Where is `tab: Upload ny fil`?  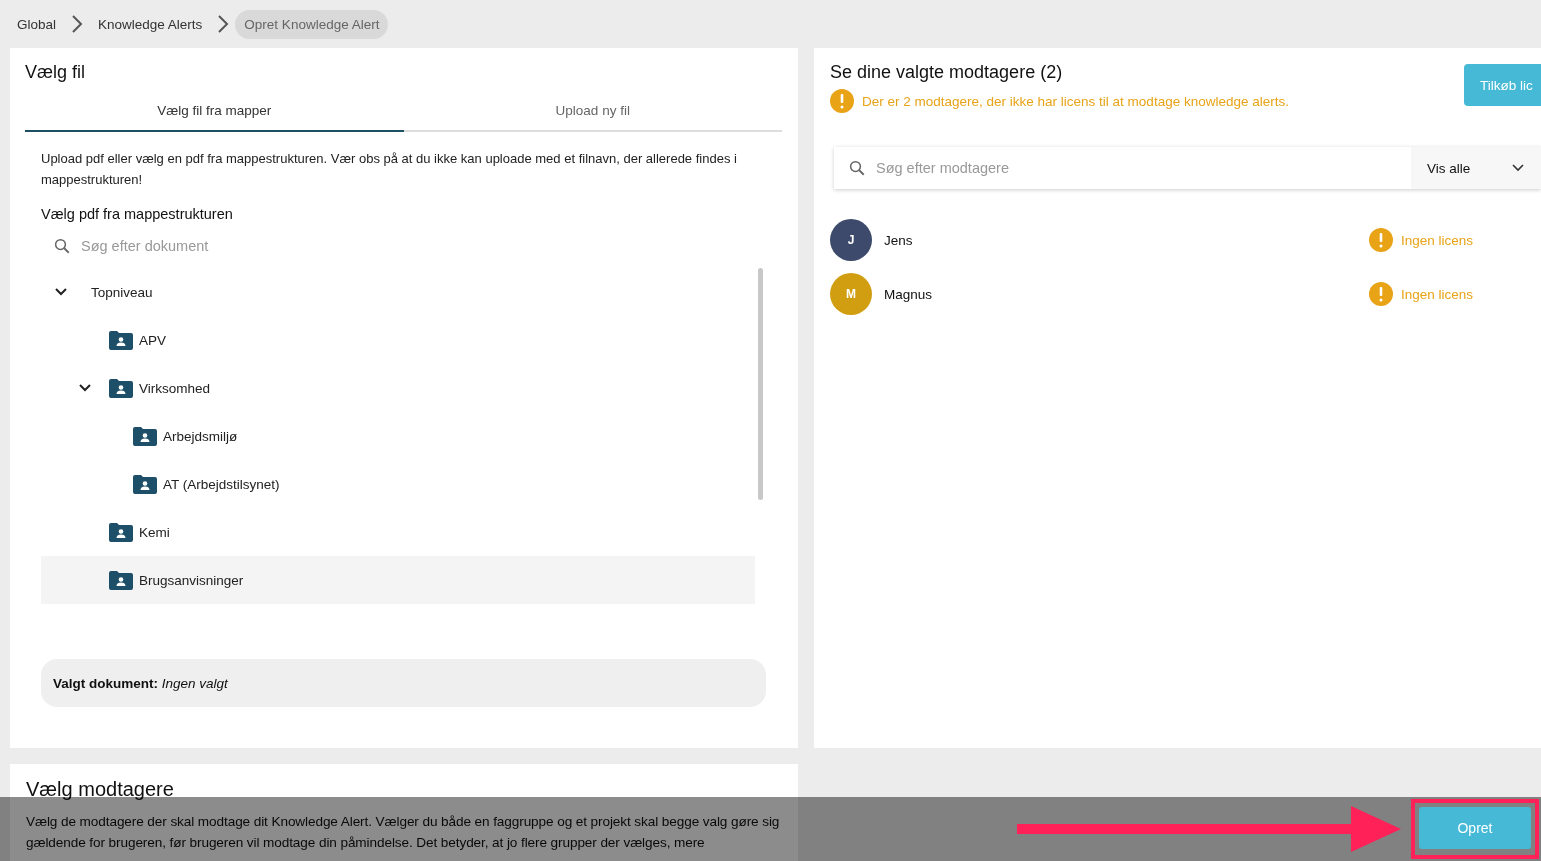
tab: Upload ny fil is located at coordinates (592, 112).